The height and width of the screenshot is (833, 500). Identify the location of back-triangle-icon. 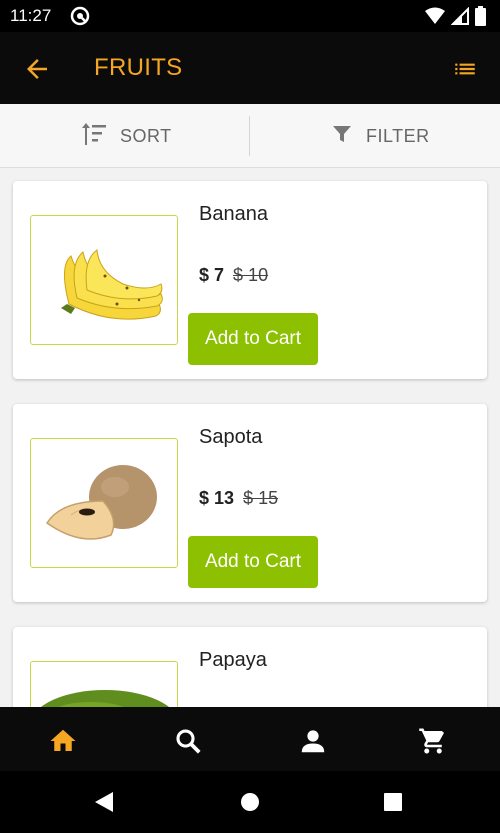
(104, 804).